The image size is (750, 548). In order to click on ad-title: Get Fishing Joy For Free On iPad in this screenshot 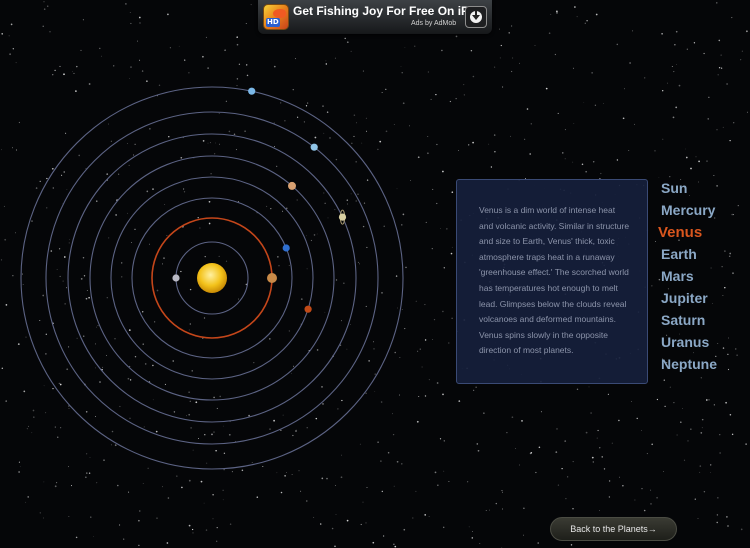, I will do `click(388, 11)`.